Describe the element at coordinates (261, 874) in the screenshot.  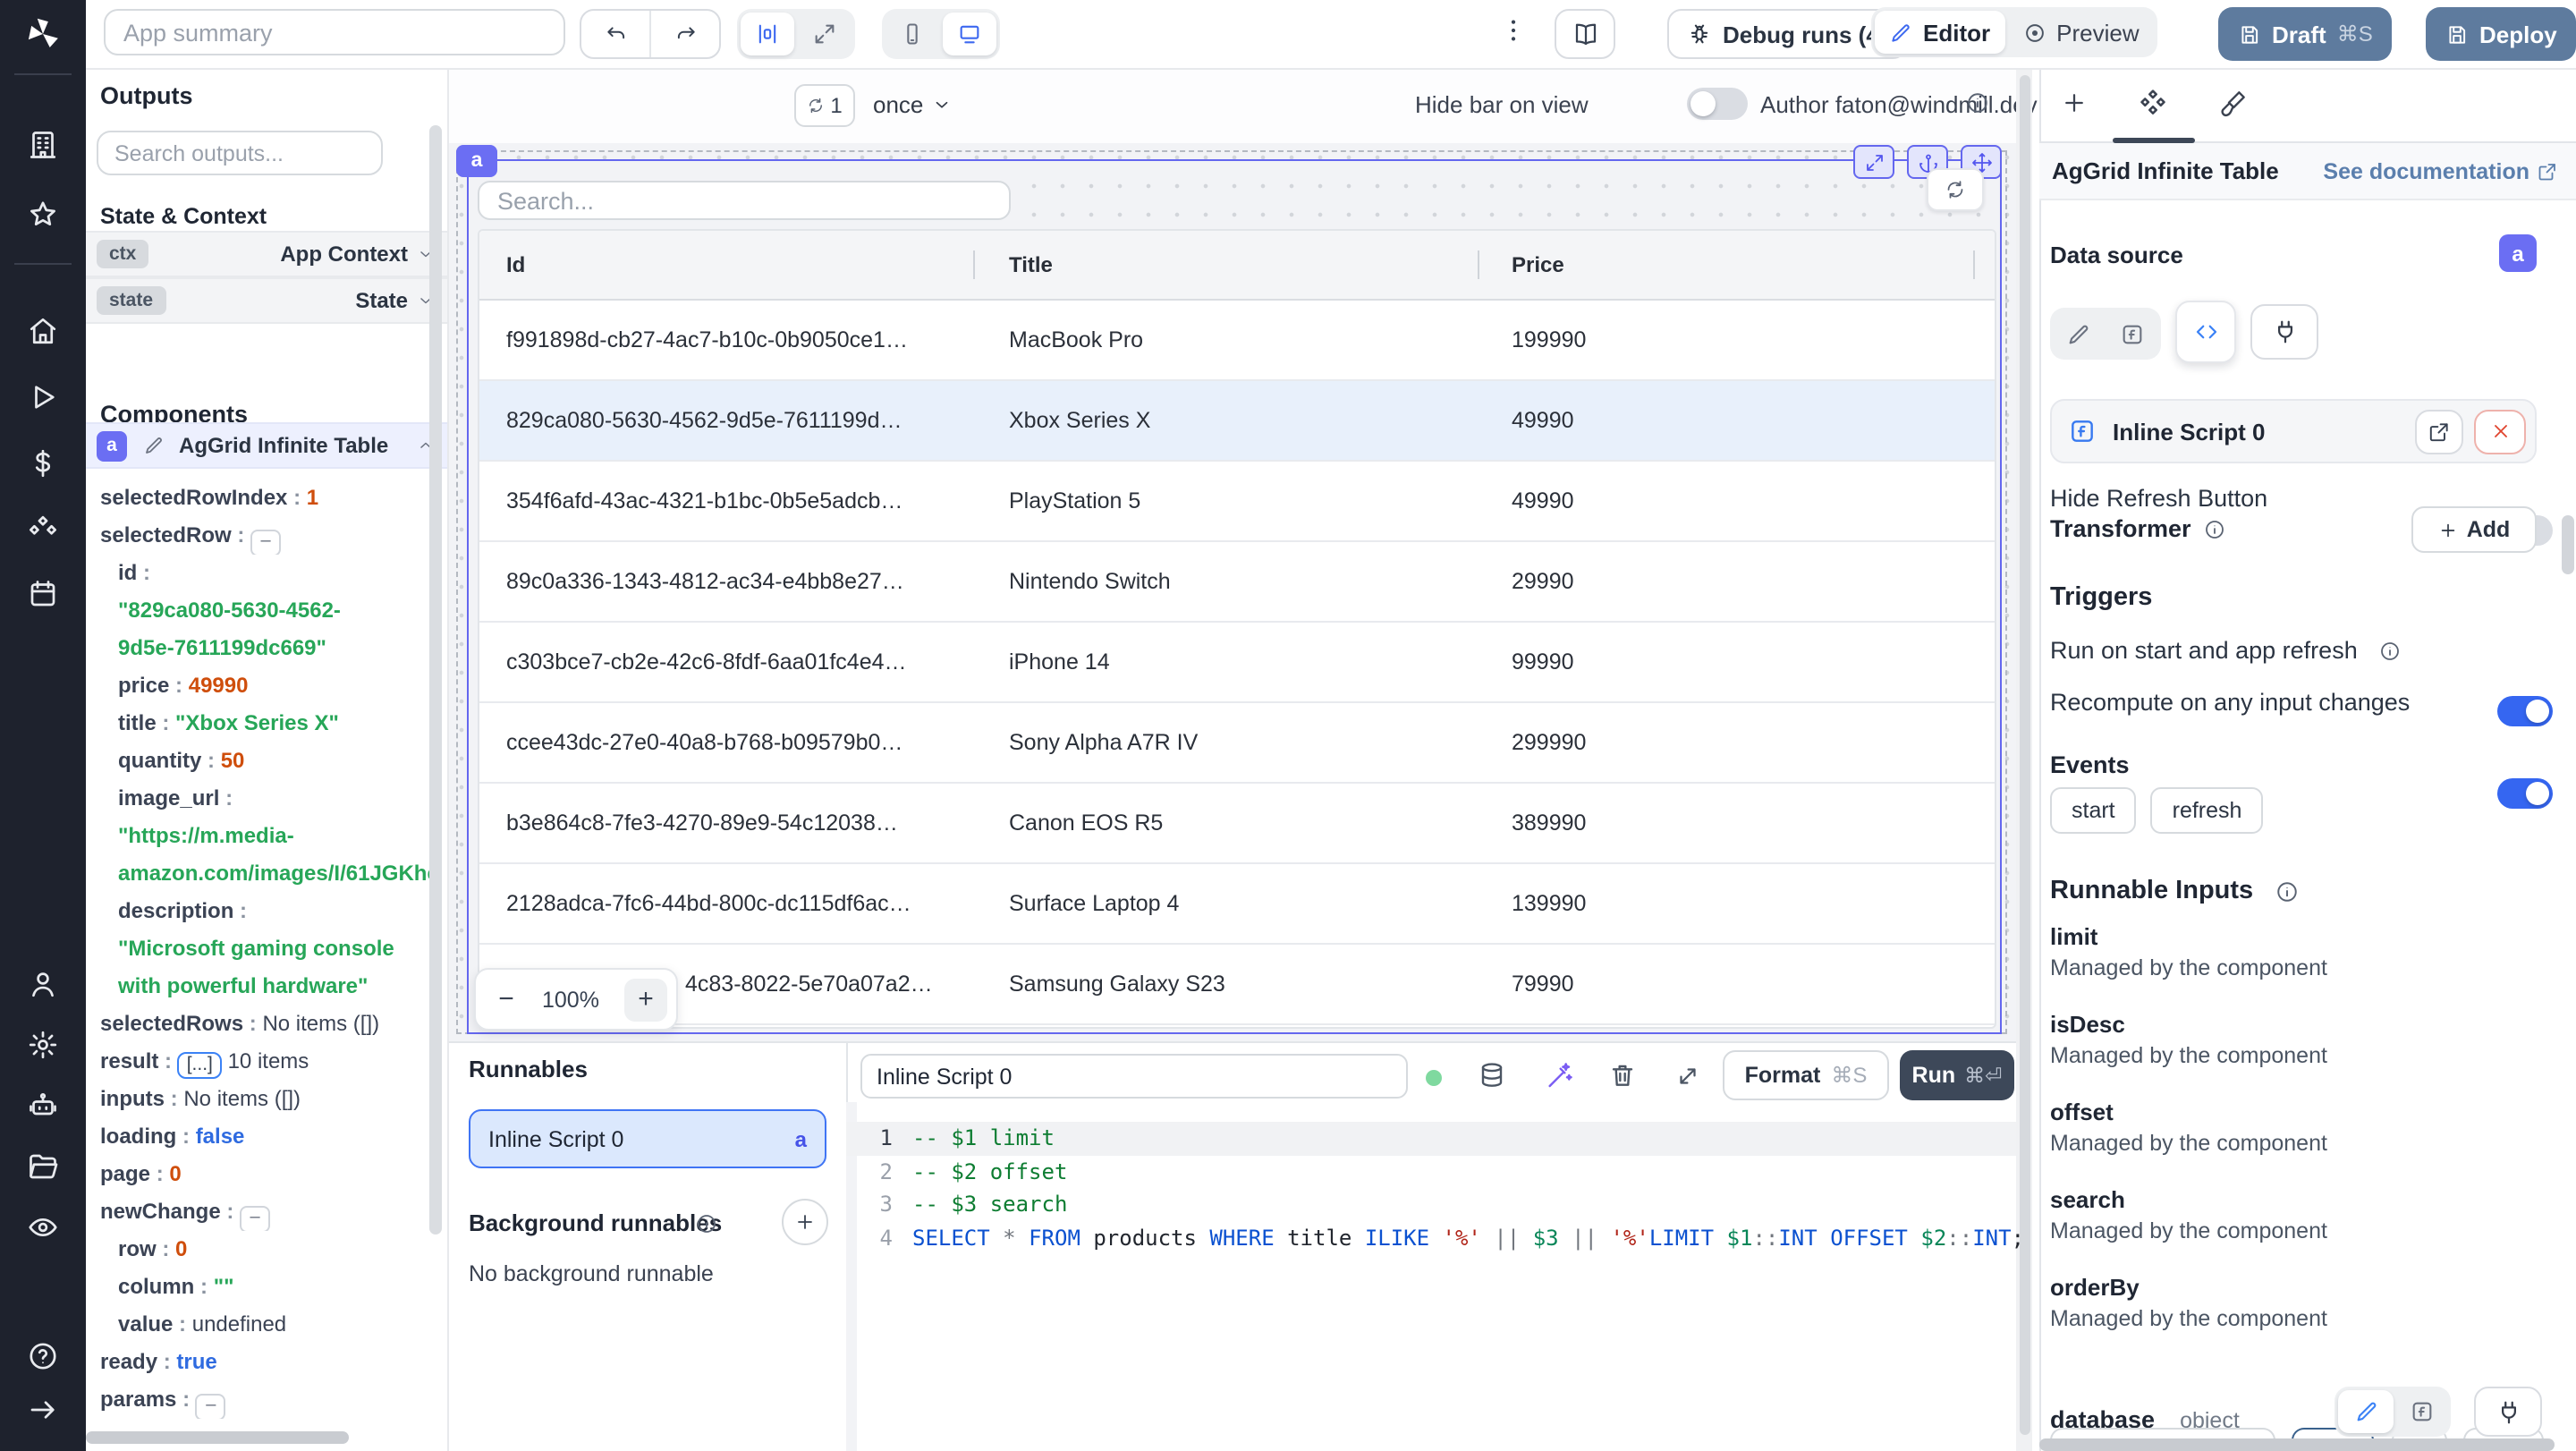
I see `output-prop-row: amazon.com/images/I/61JGKhc` at that location.